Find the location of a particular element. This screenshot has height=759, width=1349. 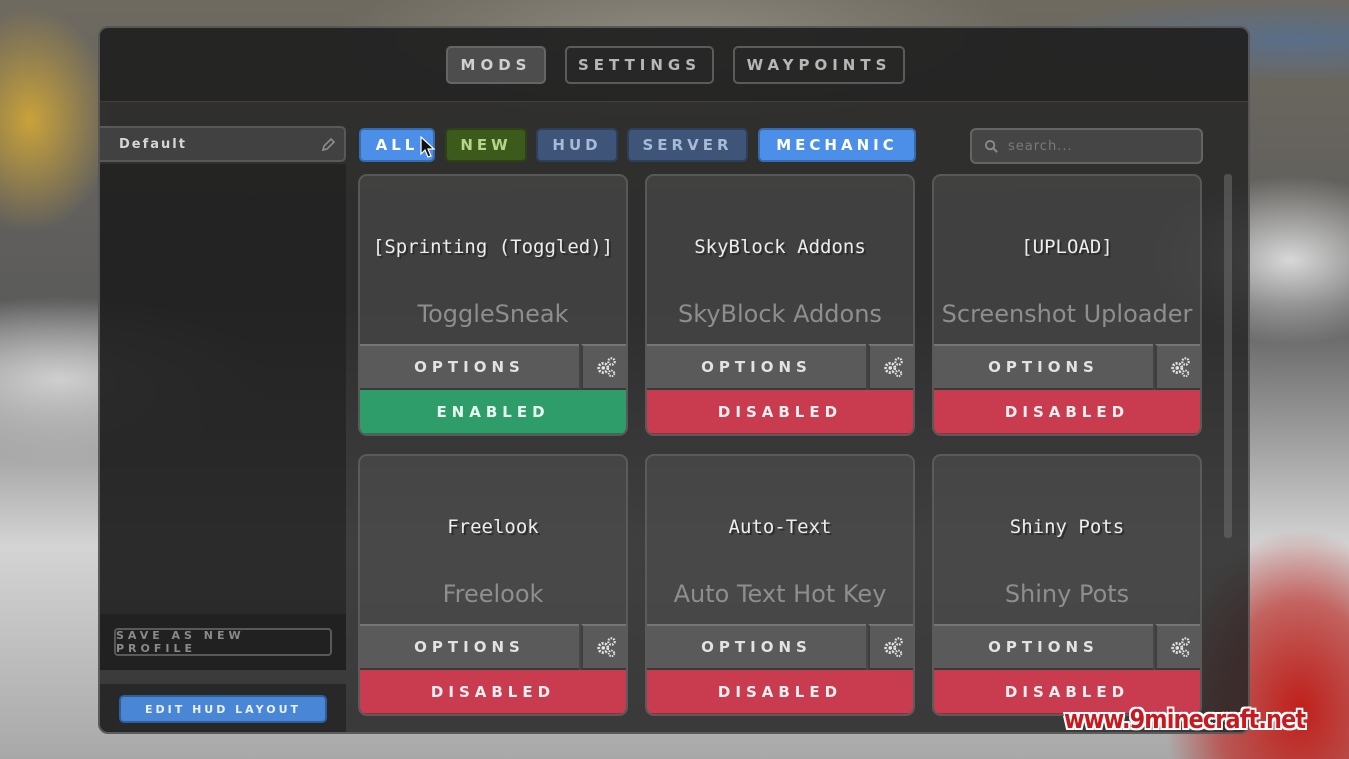

filter-server: SERVER is located at coordinates (687, 145).